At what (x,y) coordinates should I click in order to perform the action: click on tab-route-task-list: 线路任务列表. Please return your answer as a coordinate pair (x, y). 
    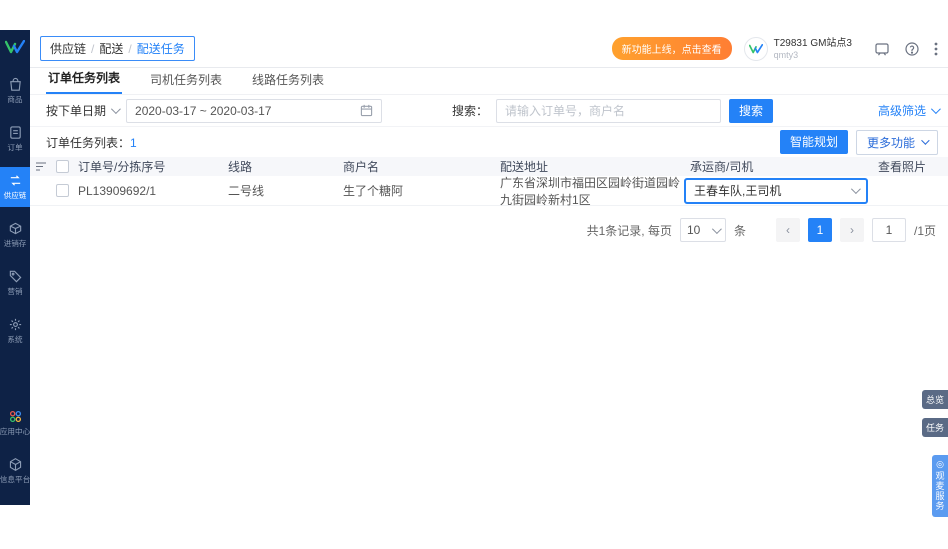
    Looking at the image, I should click on (288, 80).